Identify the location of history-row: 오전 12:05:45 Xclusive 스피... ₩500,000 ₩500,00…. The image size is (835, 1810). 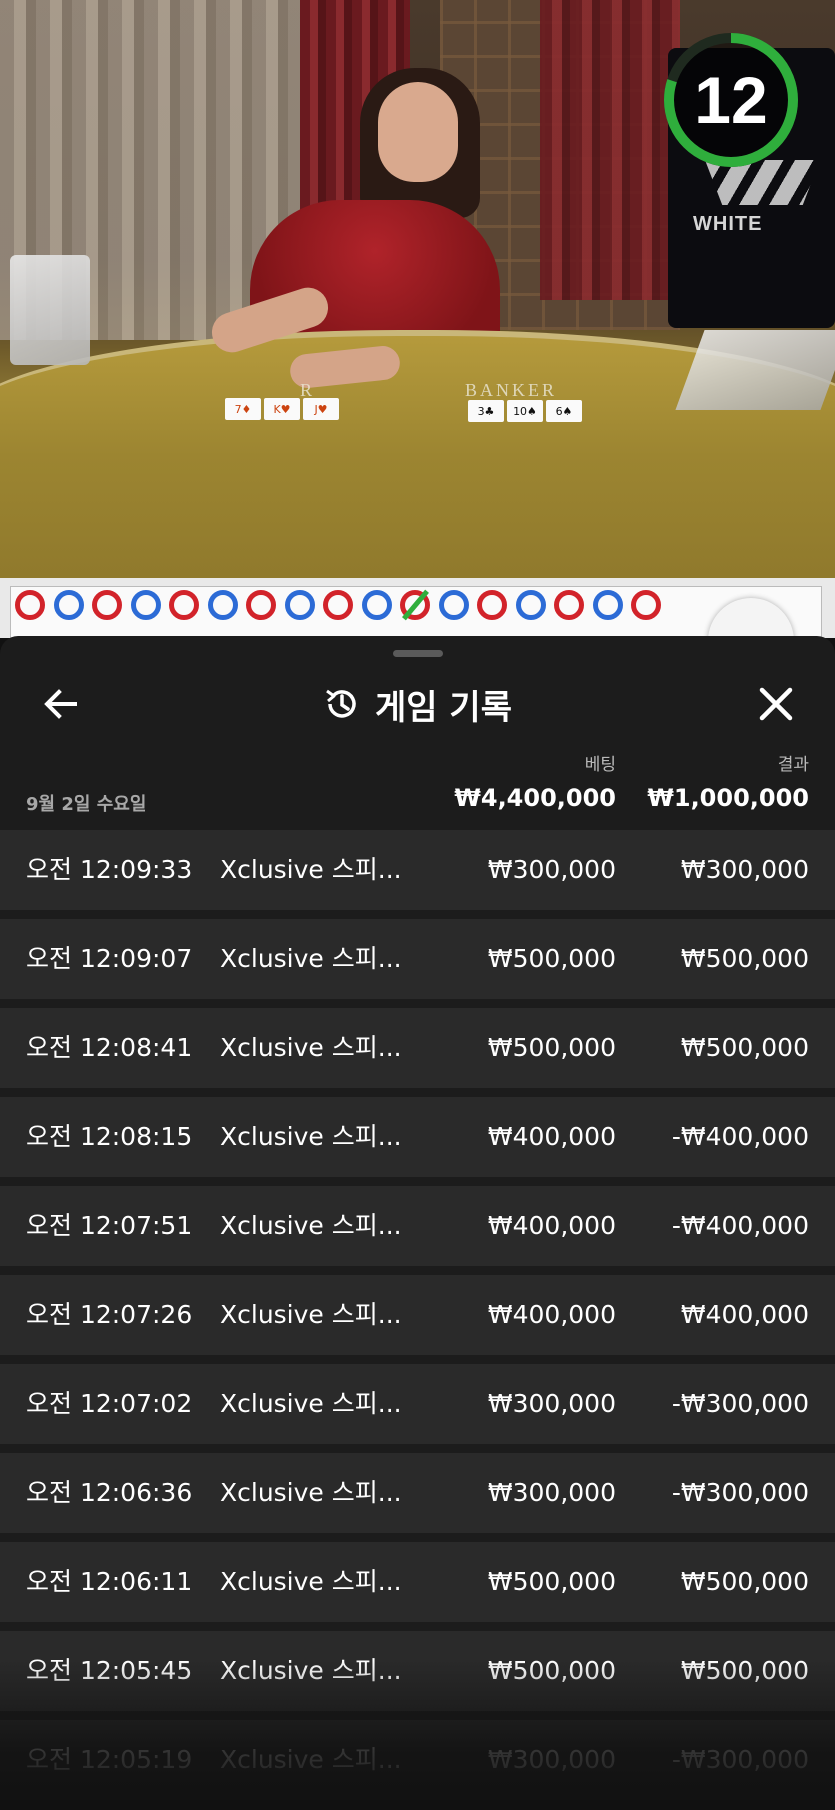
(417, 1671).